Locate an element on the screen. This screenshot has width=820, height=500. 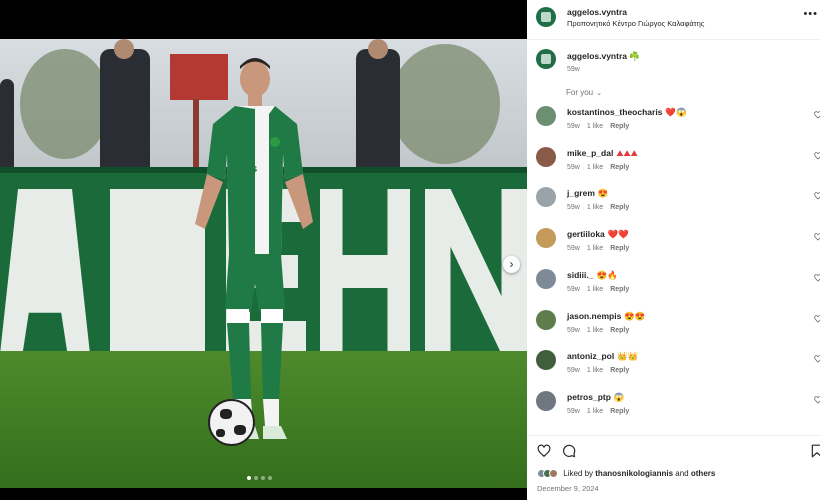
comment-username: kostantinos_theocharis is located at coordinates (614, 112).